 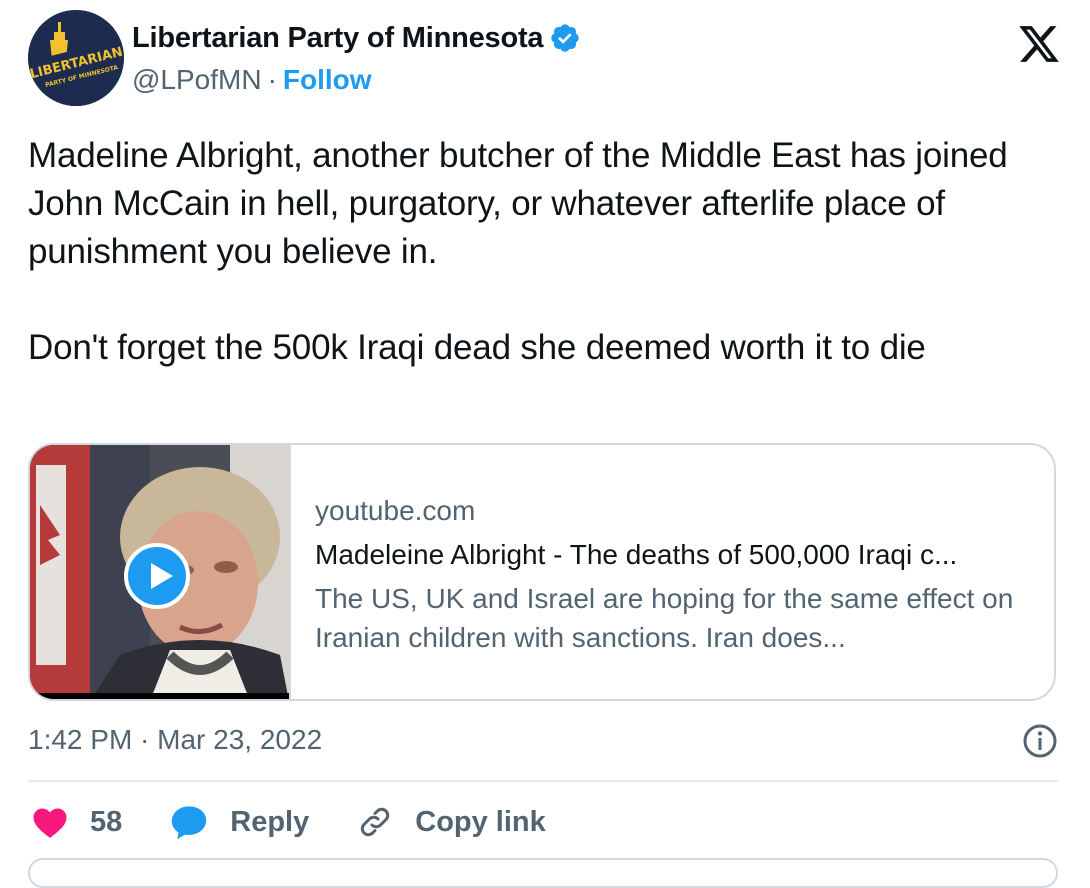 I want to click on handle-row: @LPofMN · Follow, so click(x=356, y=80).